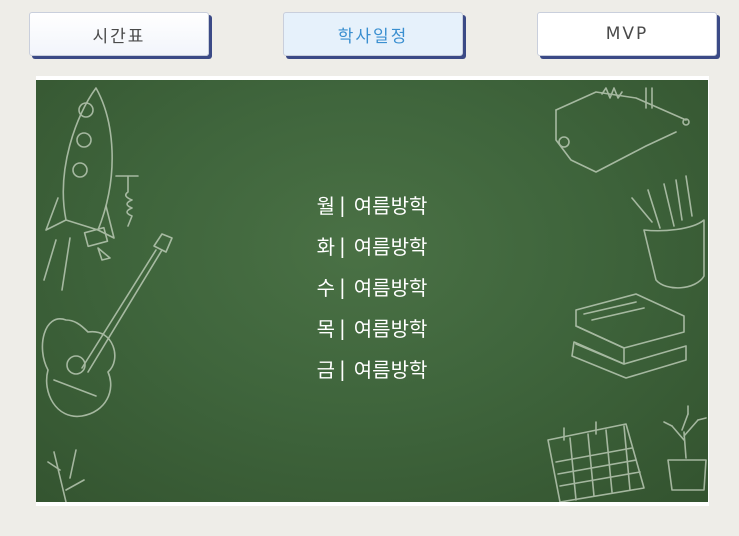 The image size is (739, 536). What do you see at coordinates (373, 34) in the screenshot?
I see `tab-academic-calendar: 학사일정` at bounding box center [373, 34].